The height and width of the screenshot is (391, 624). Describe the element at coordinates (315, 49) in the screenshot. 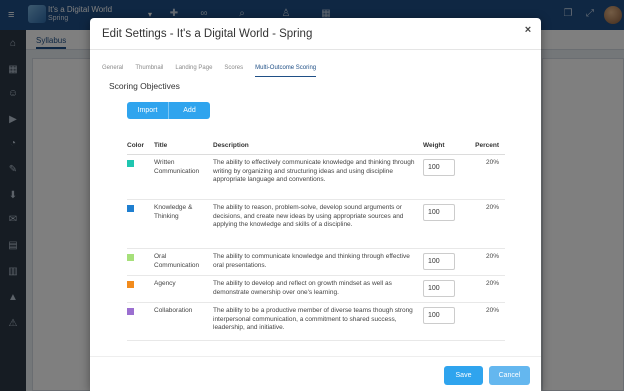

I see `header-divider` at that location.